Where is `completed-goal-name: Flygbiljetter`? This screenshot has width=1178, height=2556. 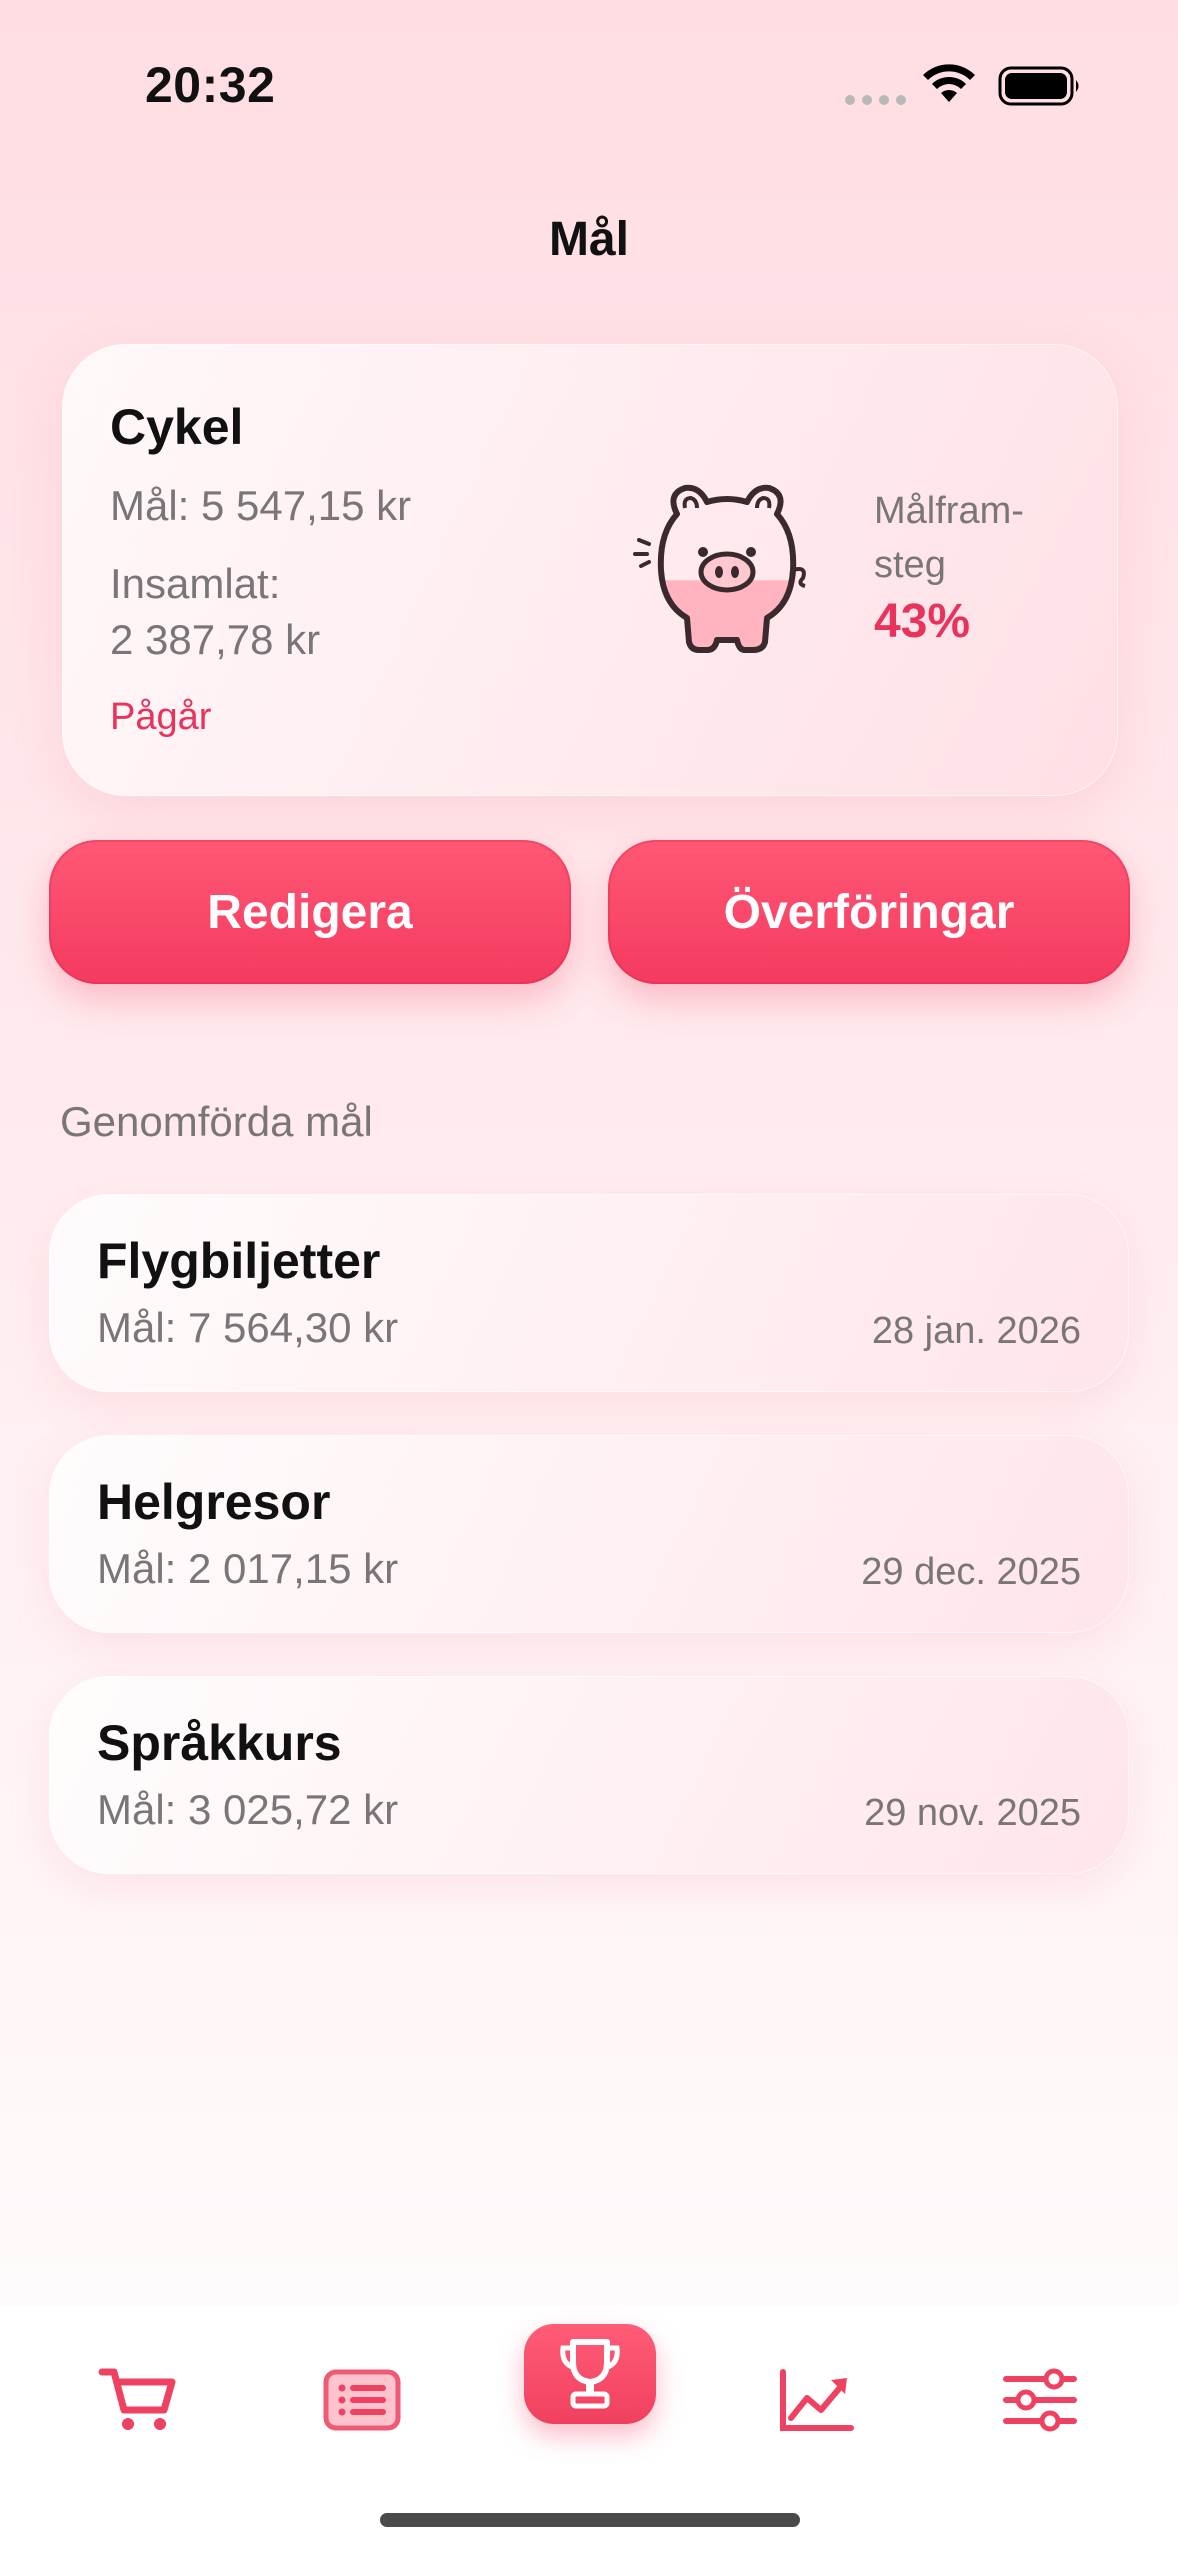 completed-goal-name: Flygbiljetter is located at coordinates (239, 1261).